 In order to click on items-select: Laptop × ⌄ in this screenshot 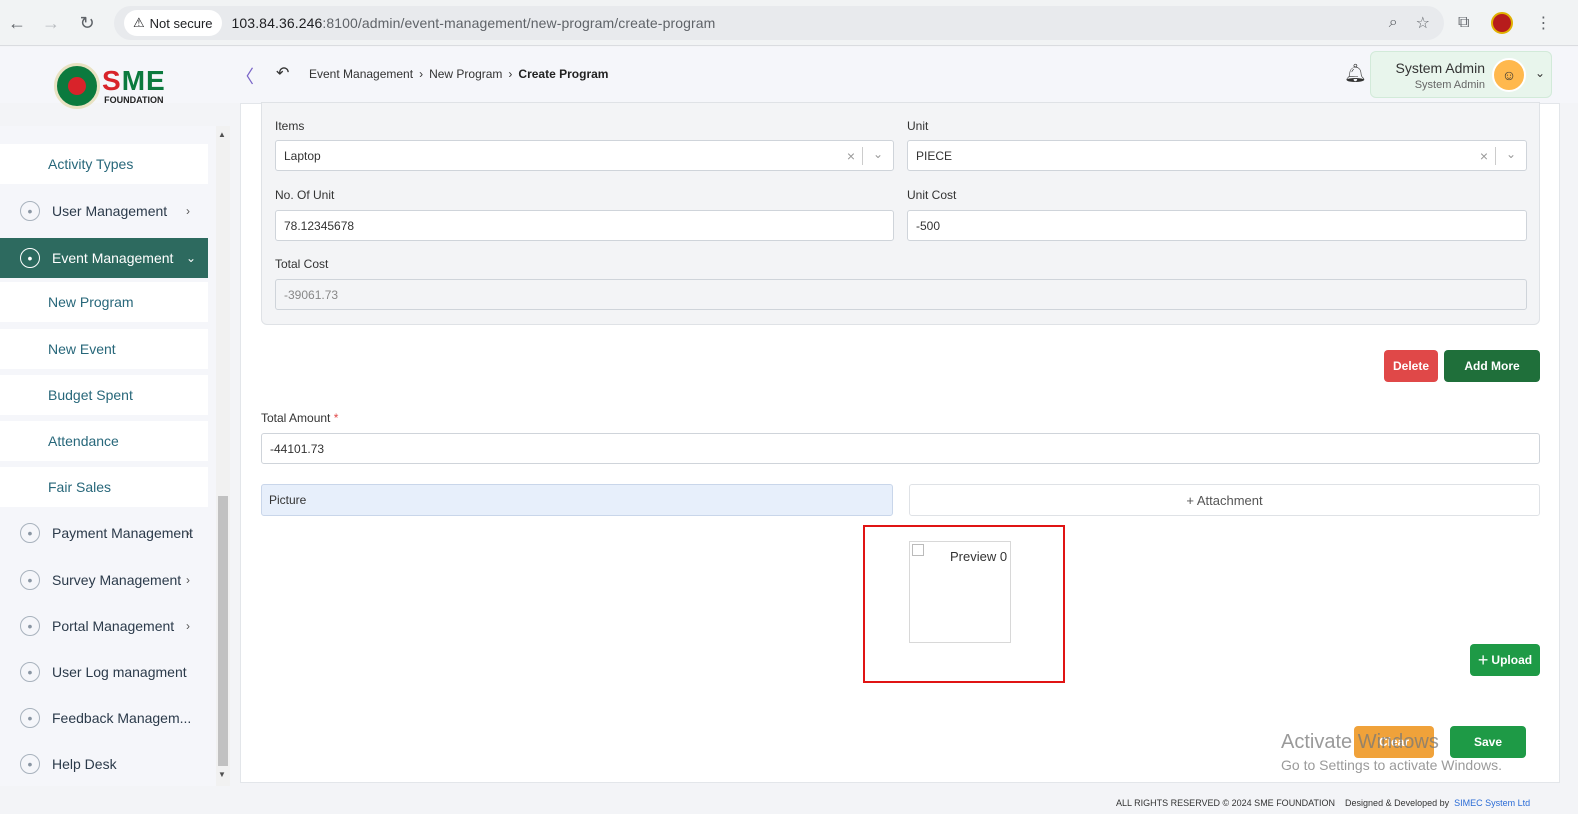, I will do `click(584, 155)`.